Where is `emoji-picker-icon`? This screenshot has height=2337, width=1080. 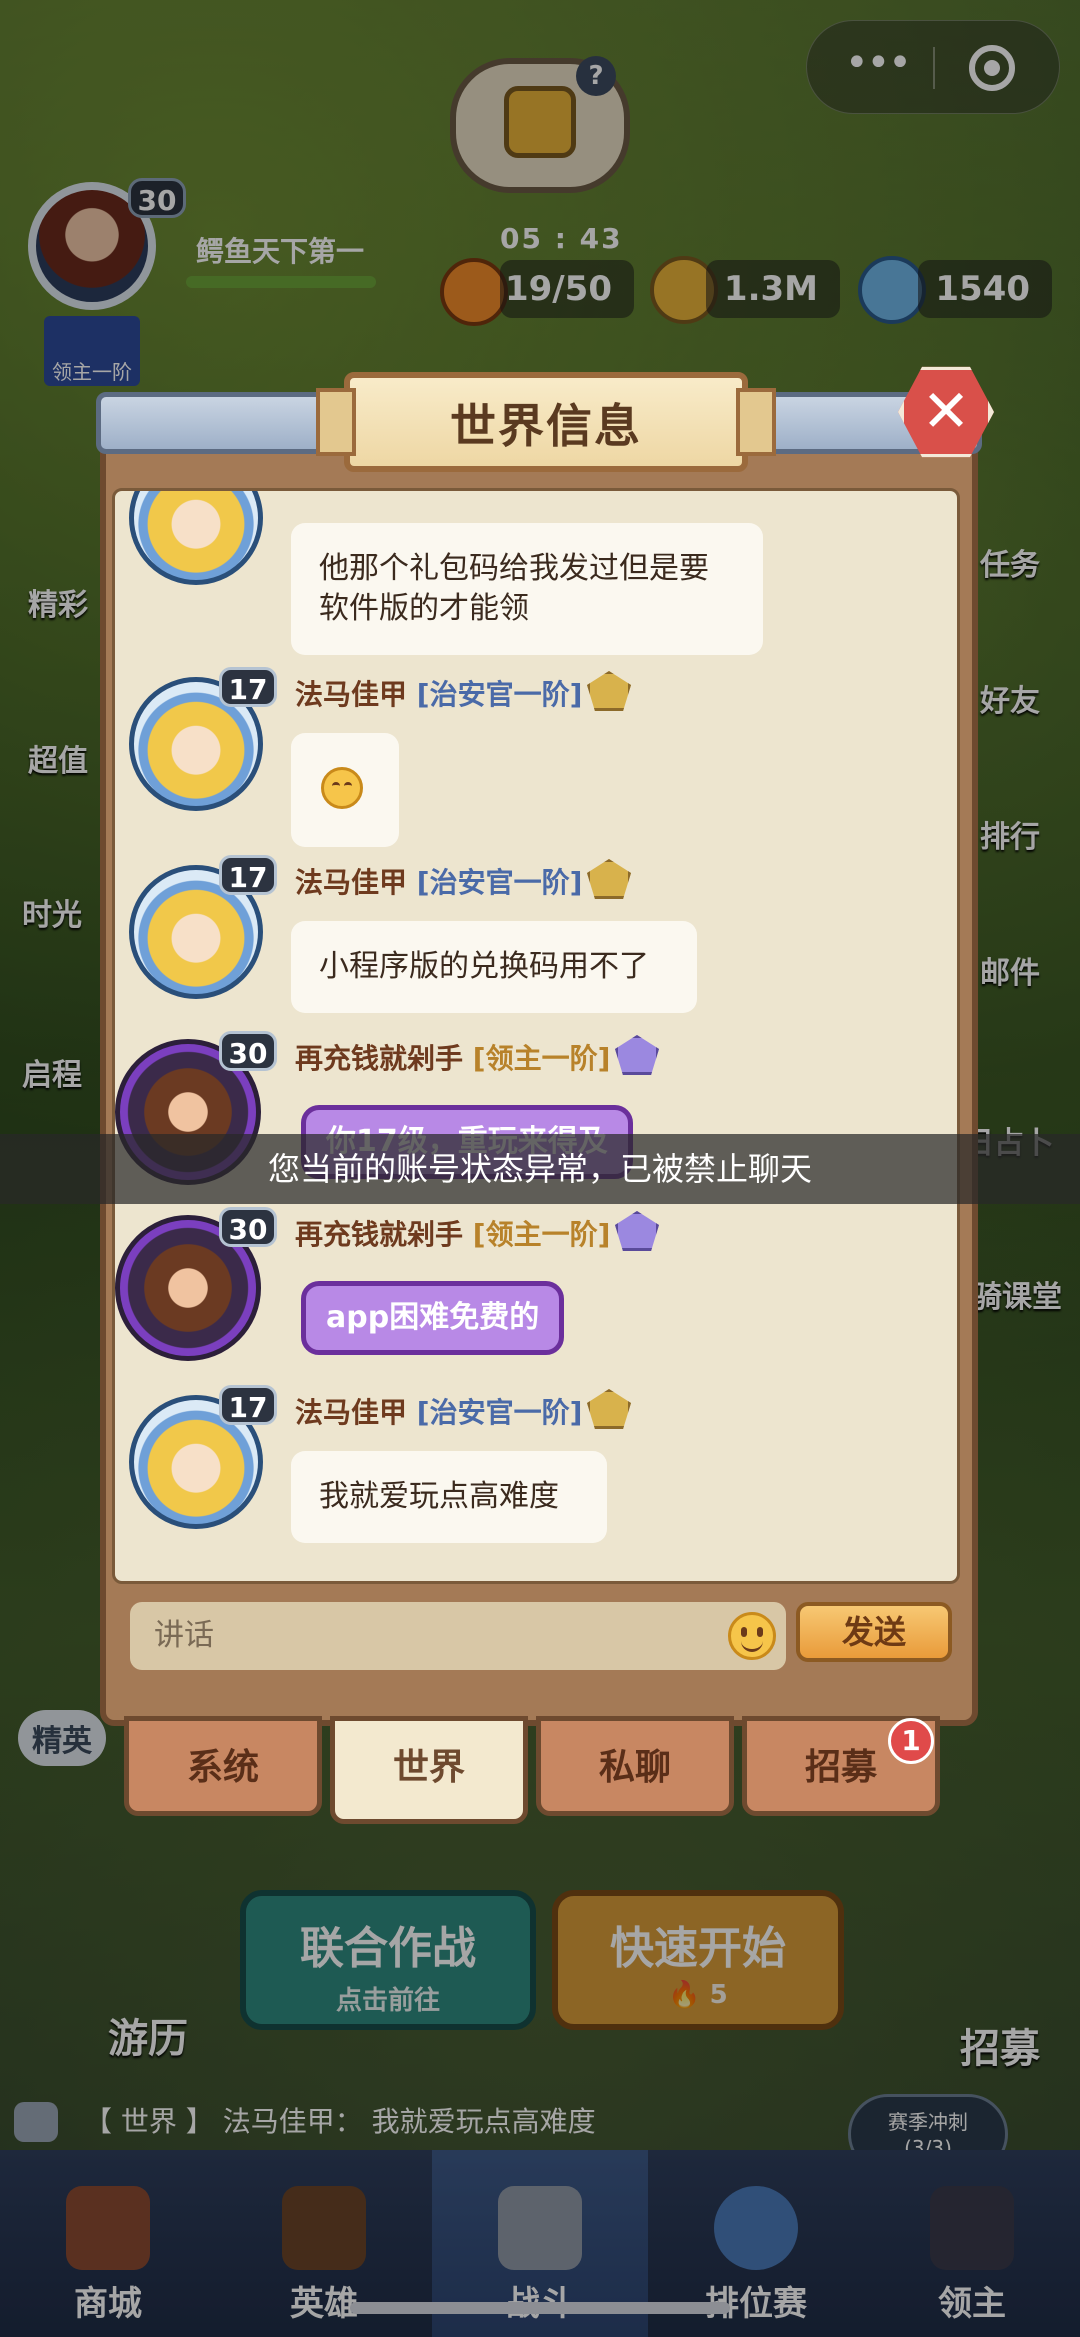 emoji-picker-icon is located at coordinates (752, 1636).